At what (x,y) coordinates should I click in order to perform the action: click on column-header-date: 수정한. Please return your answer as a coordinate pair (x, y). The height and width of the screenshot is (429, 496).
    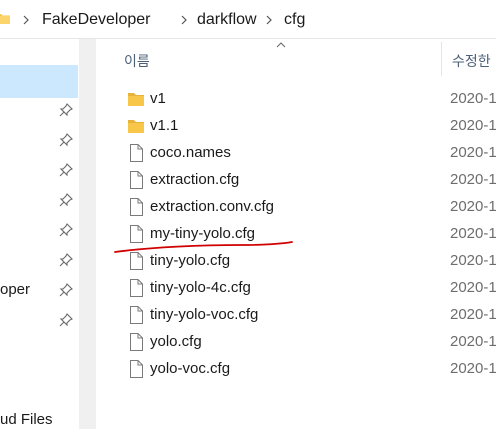
    Looking at the image, I should click on (471, 61).